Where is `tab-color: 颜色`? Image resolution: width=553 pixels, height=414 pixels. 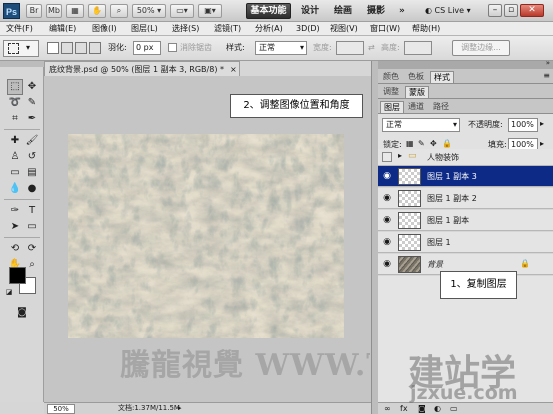
tab-color: 颜色 is located at coordinates (391, 77).